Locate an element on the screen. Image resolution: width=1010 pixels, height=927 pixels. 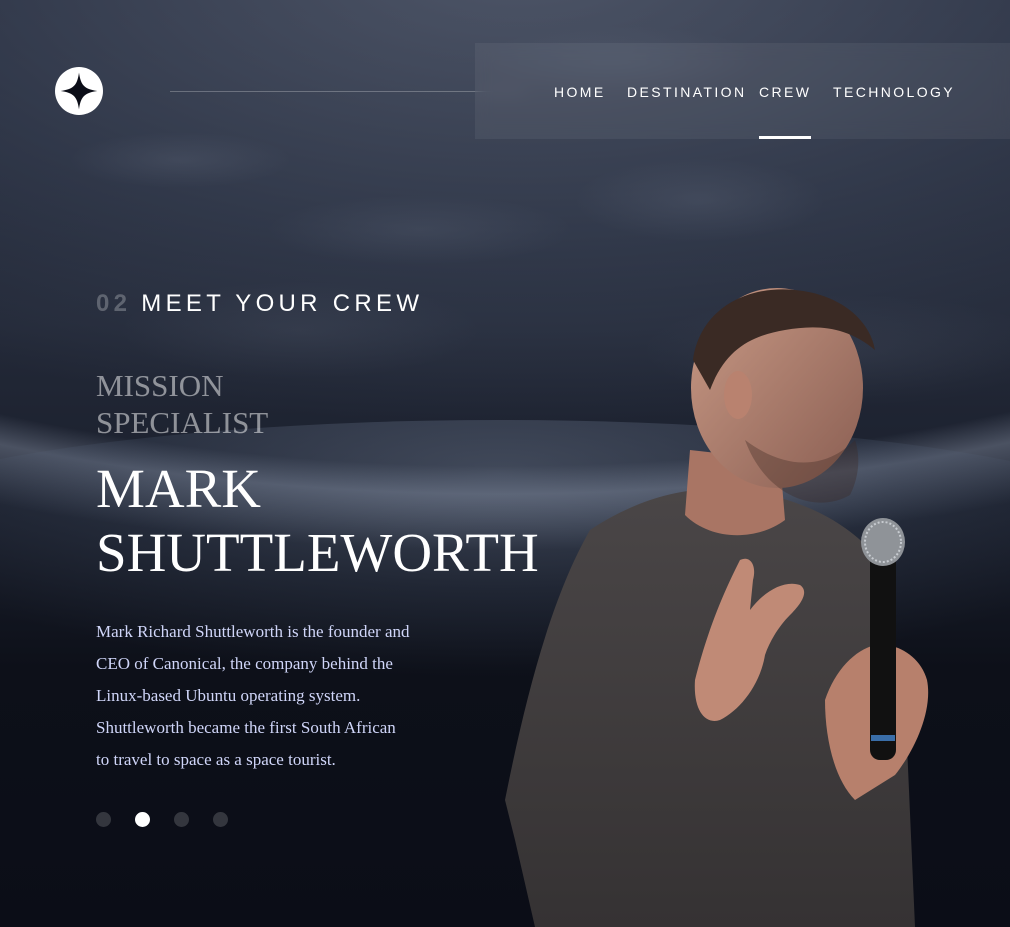
nav-crew: CREW is located at coordinates (785, 91).